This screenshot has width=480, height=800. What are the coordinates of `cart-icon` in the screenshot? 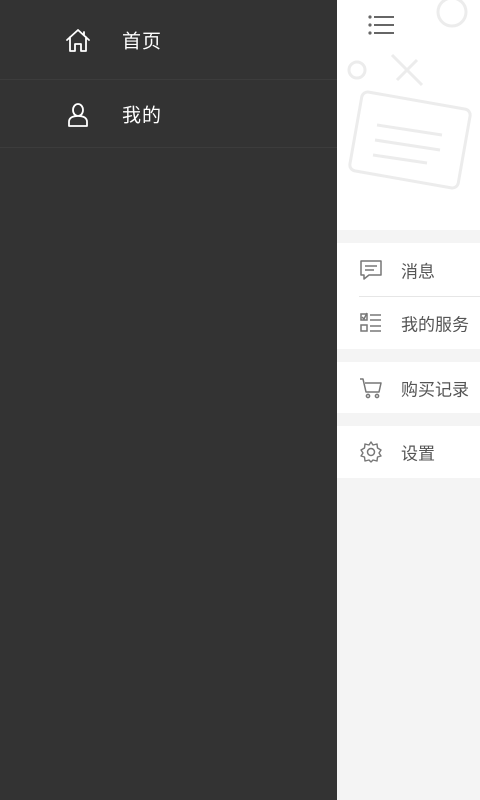 It's located at (371, 388).